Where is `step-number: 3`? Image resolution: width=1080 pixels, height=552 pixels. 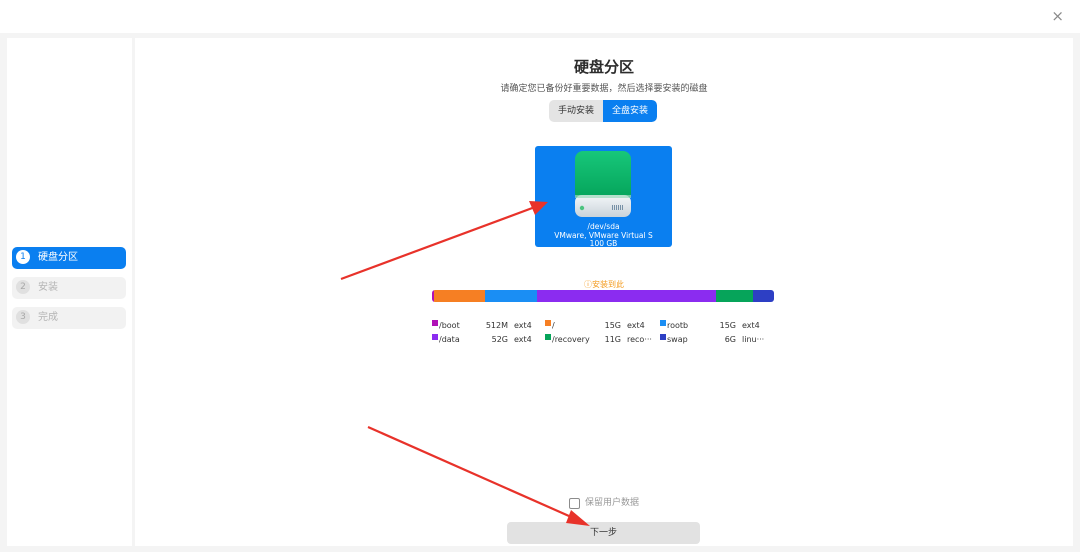
step-number: 3 is located at coordinates (23, 317).